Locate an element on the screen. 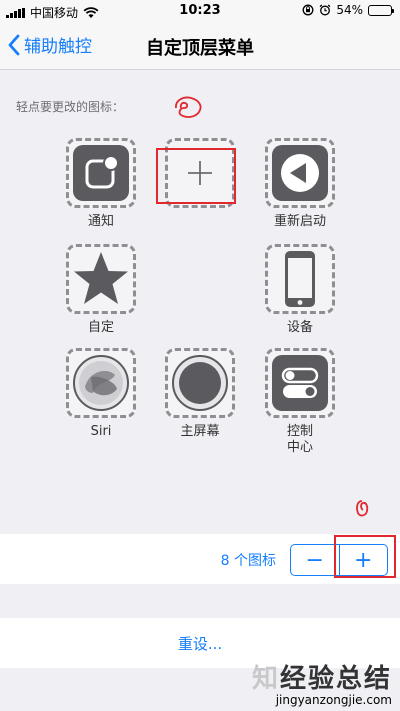  watermark-brand-b: 经验总结 is located at coordinates (335, 679).